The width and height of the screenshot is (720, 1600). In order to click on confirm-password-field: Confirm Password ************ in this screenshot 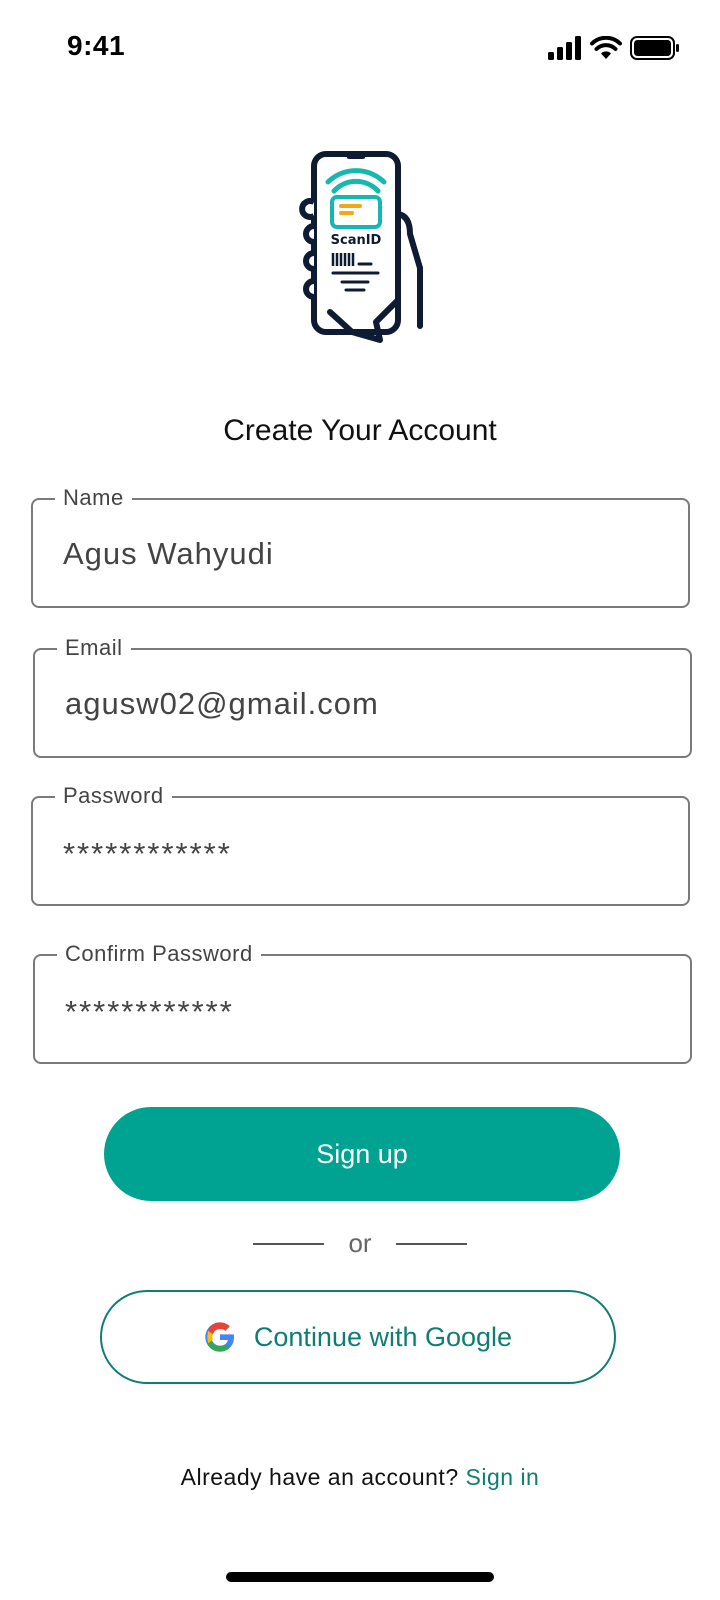, I will do `click(362, 1001)`.